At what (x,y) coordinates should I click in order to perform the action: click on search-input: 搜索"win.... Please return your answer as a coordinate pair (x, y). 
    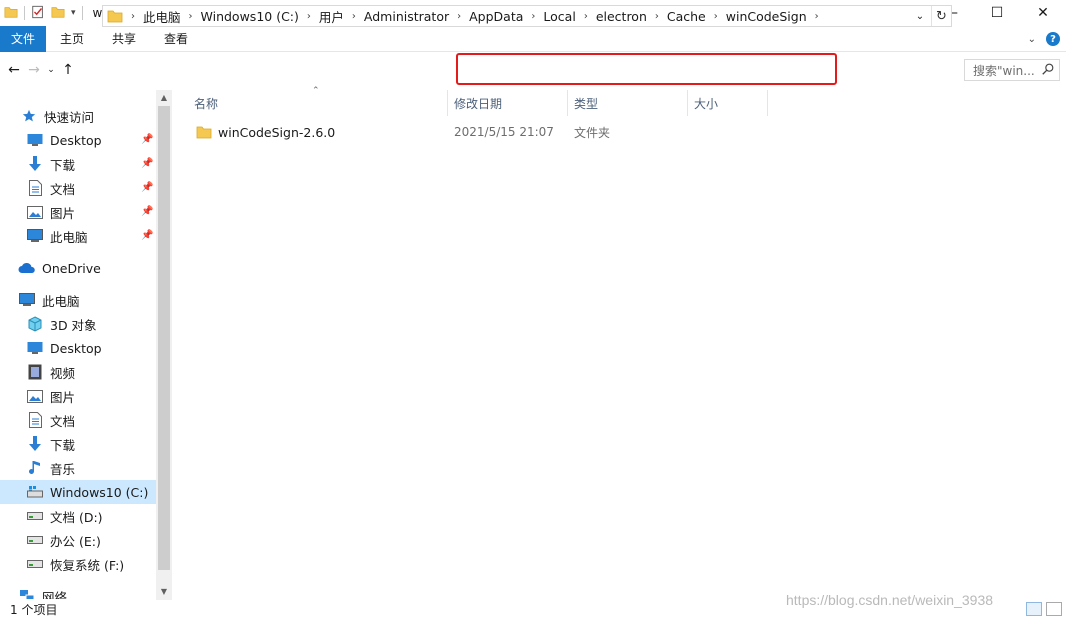
    Looking at the image, I should click on (1012, 70).